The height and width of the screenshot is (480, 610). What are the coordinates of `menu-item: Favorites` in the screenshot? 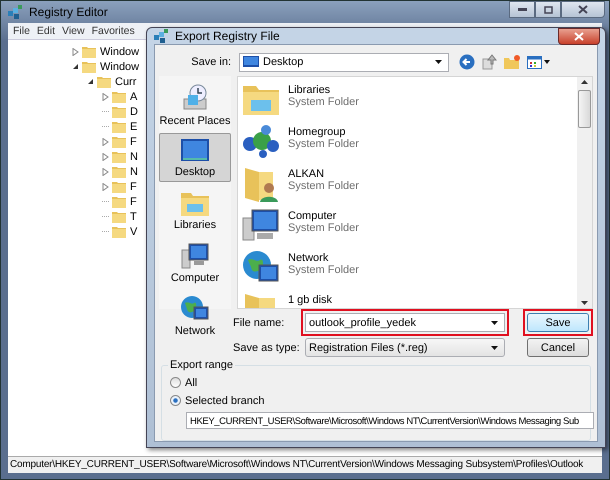 It's located at (113, 31).